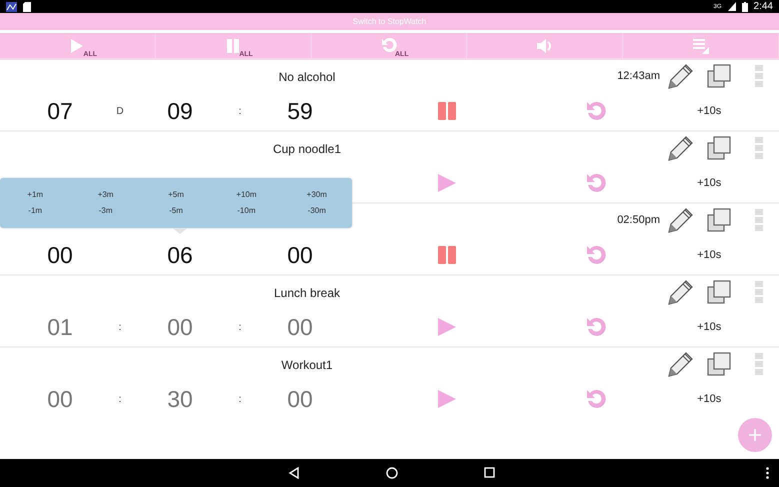 The height and width of the screenshot is (487, 779). Describe the element at coordinates (180, 111) in the screenshot. I see `time-digits: 09` at that location.